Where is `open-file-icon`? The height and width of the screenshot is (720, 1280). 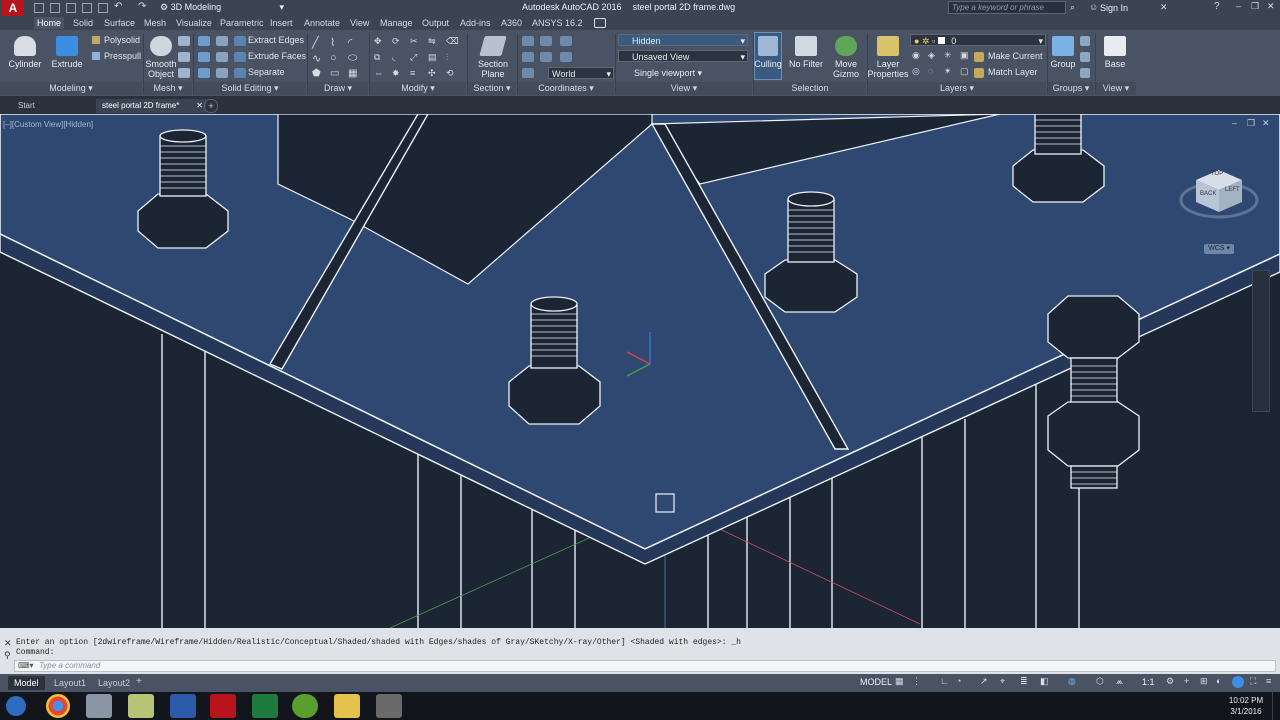
open-file-icon is located at coordinates (55, 8).